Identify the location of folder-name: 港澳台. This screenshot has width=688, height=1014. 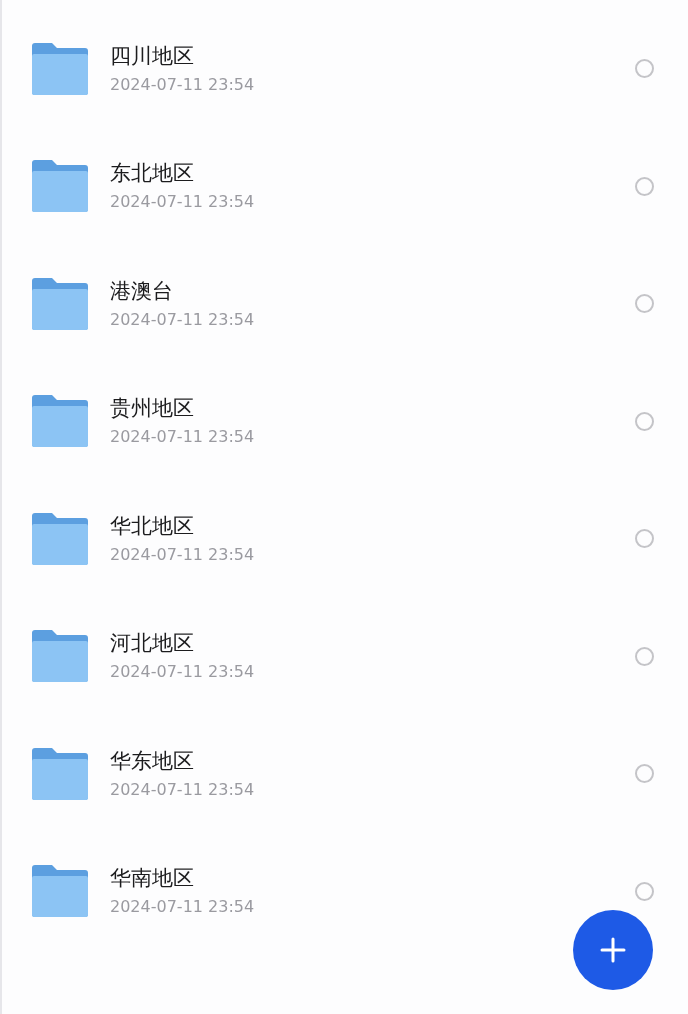
(142, 291).